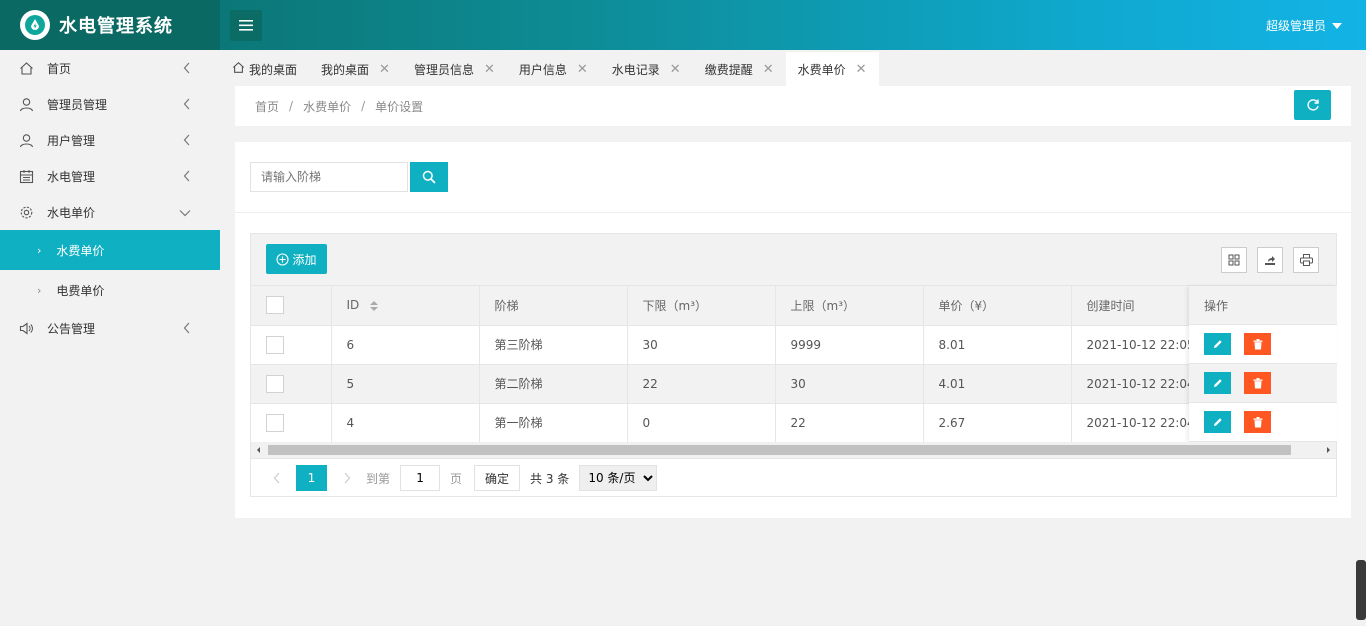 The height and width of the screenshot is (626, 1366). I want to click on tab-records: 水电记录 ✕, so click(646, 69).